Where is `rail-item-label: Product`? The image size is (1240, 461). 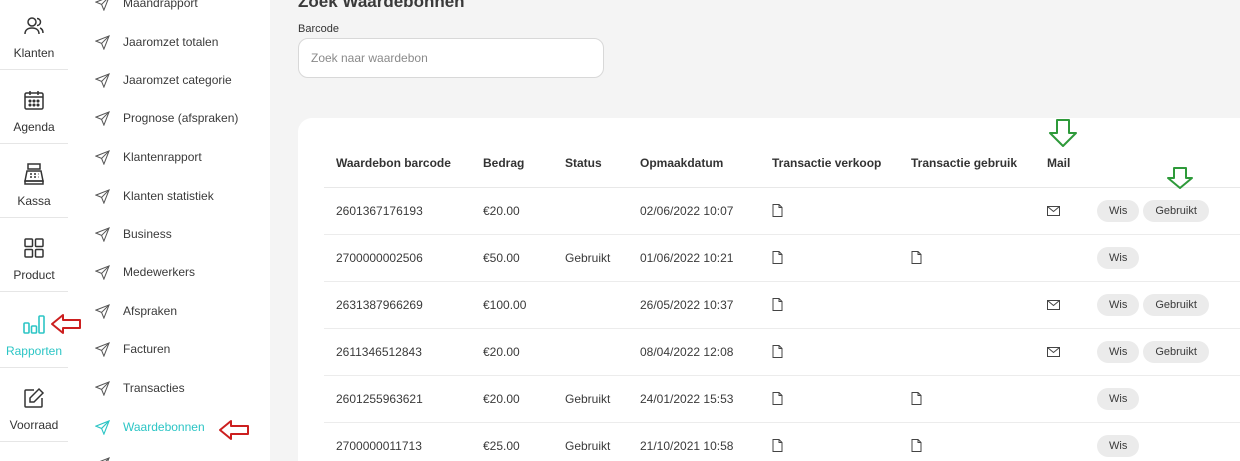 rail-item-label: Product is located at coordinates (34, 275).